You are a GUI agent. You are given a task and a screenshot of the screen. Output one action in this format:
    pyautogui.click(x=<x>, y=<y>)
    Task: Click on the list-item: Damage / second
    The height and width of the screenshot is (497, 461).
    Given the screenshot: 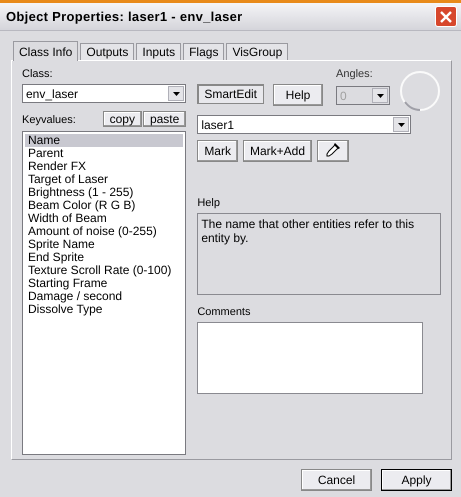 What is the action you would take?
    pyautogui.click(x=104, y=296)
    